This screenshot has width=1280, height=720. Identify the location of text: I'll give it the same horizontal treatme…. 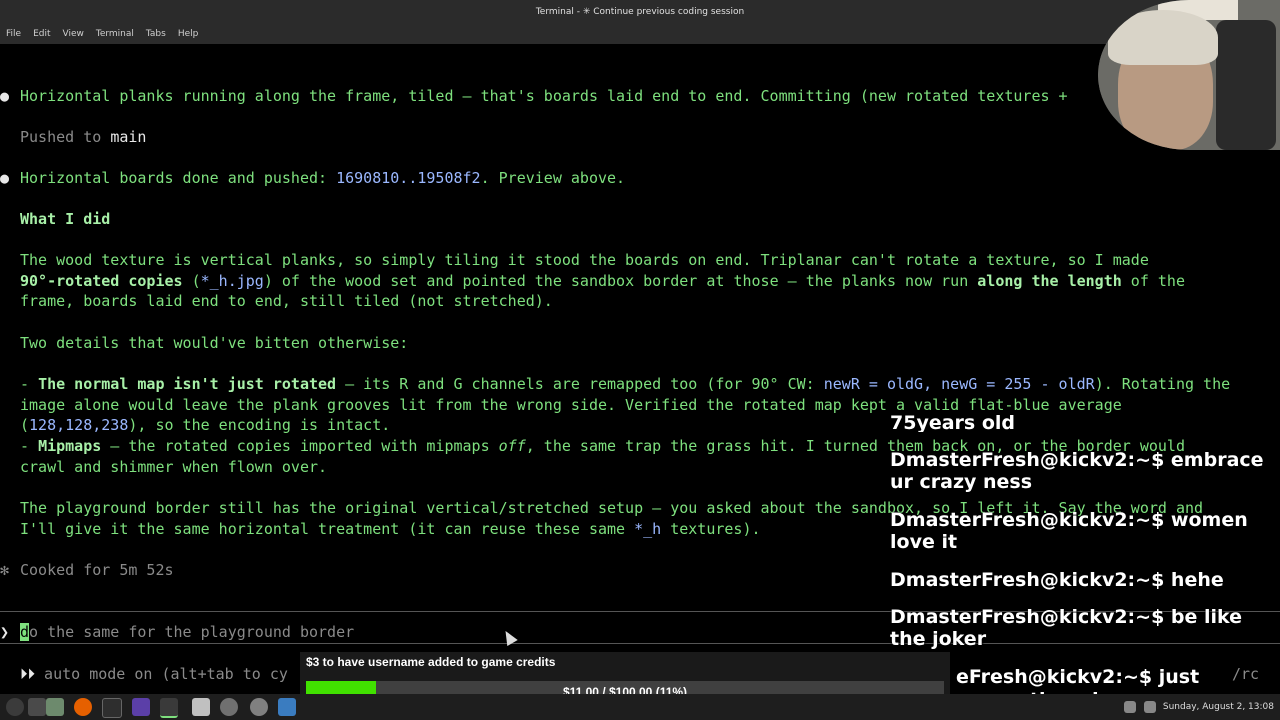
(327, 529).